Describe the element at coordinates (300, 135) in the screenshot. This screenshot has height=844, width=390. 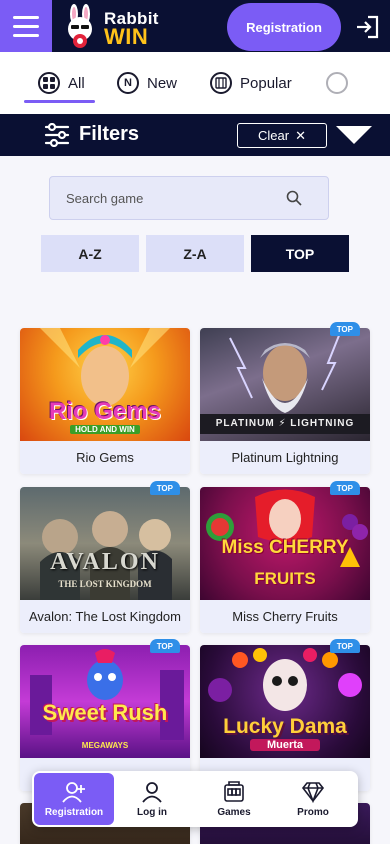
I see `close-icon: ✕` at that location.